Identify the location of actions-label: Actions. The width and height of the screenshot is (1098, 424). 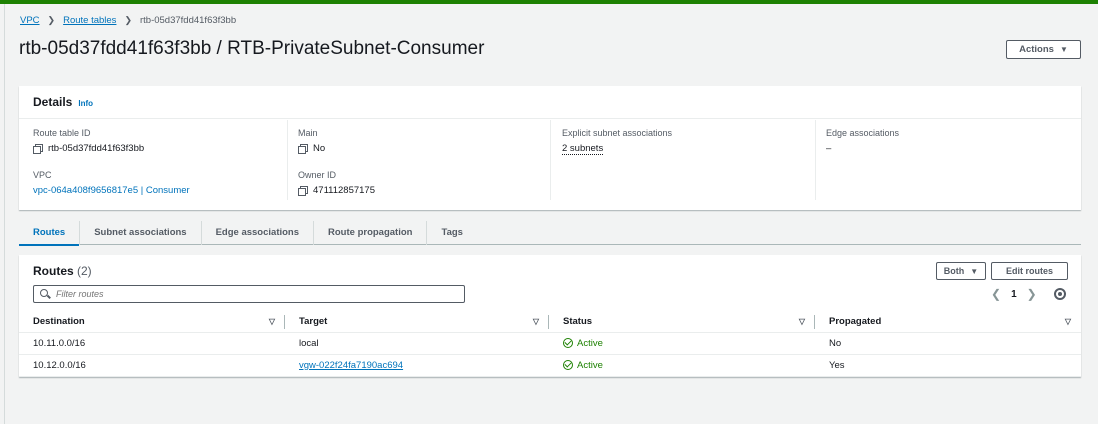
(1036, 49).